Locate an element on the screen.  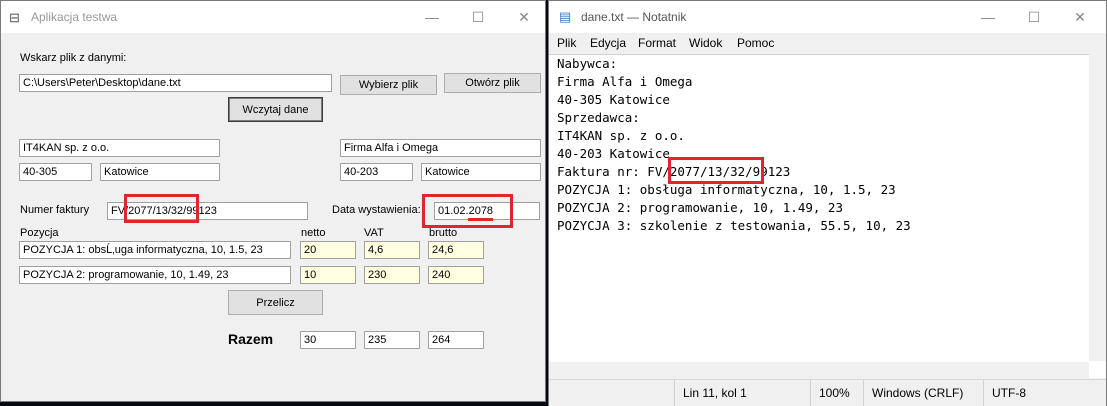
gross-header: brutto is located at coordinates (443, 233).